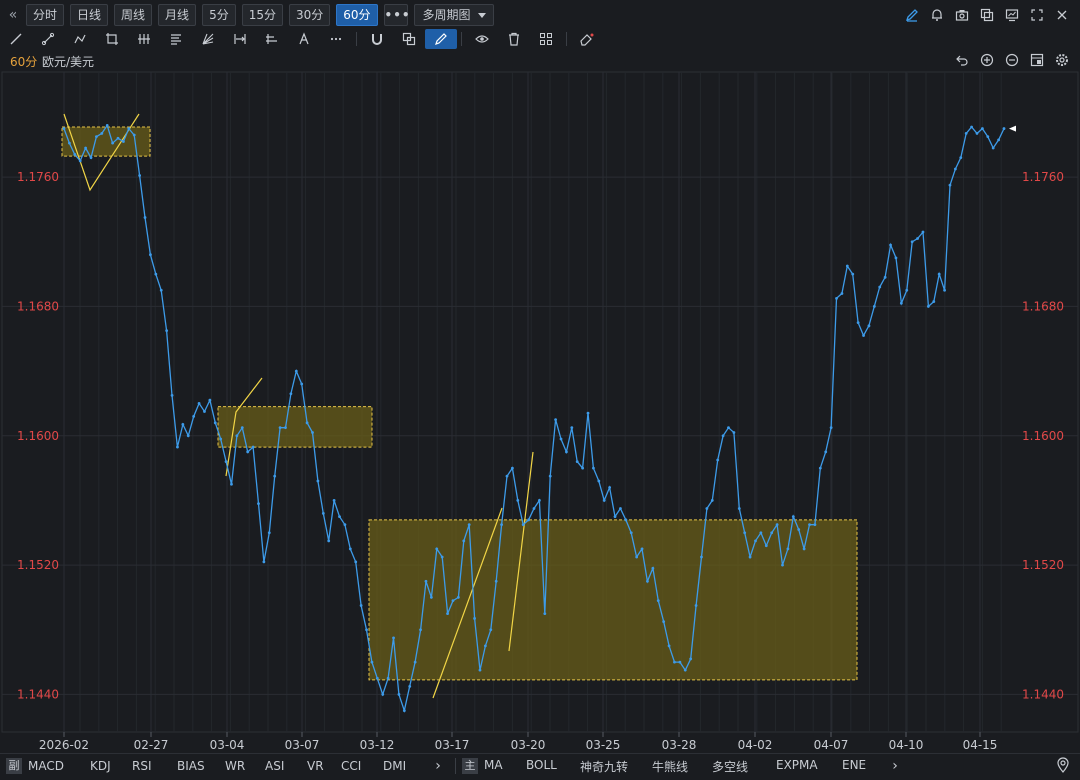  I want to click on indicator-main-item: EXPMA, so click(809, 766).